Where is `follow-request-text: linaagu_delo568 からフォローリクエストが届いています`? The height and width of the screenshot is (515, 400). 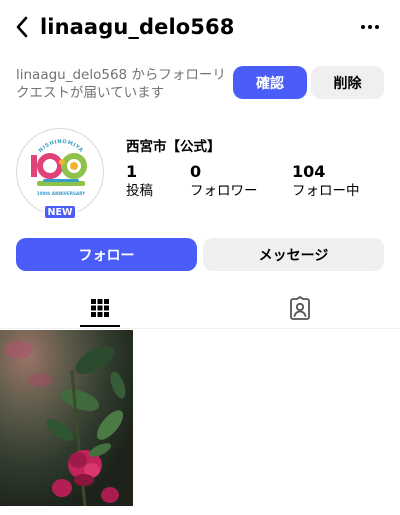 follow-request-text: linaagu_delo568 からフォローリクエストが届いています is located at coordinates (121, 84).